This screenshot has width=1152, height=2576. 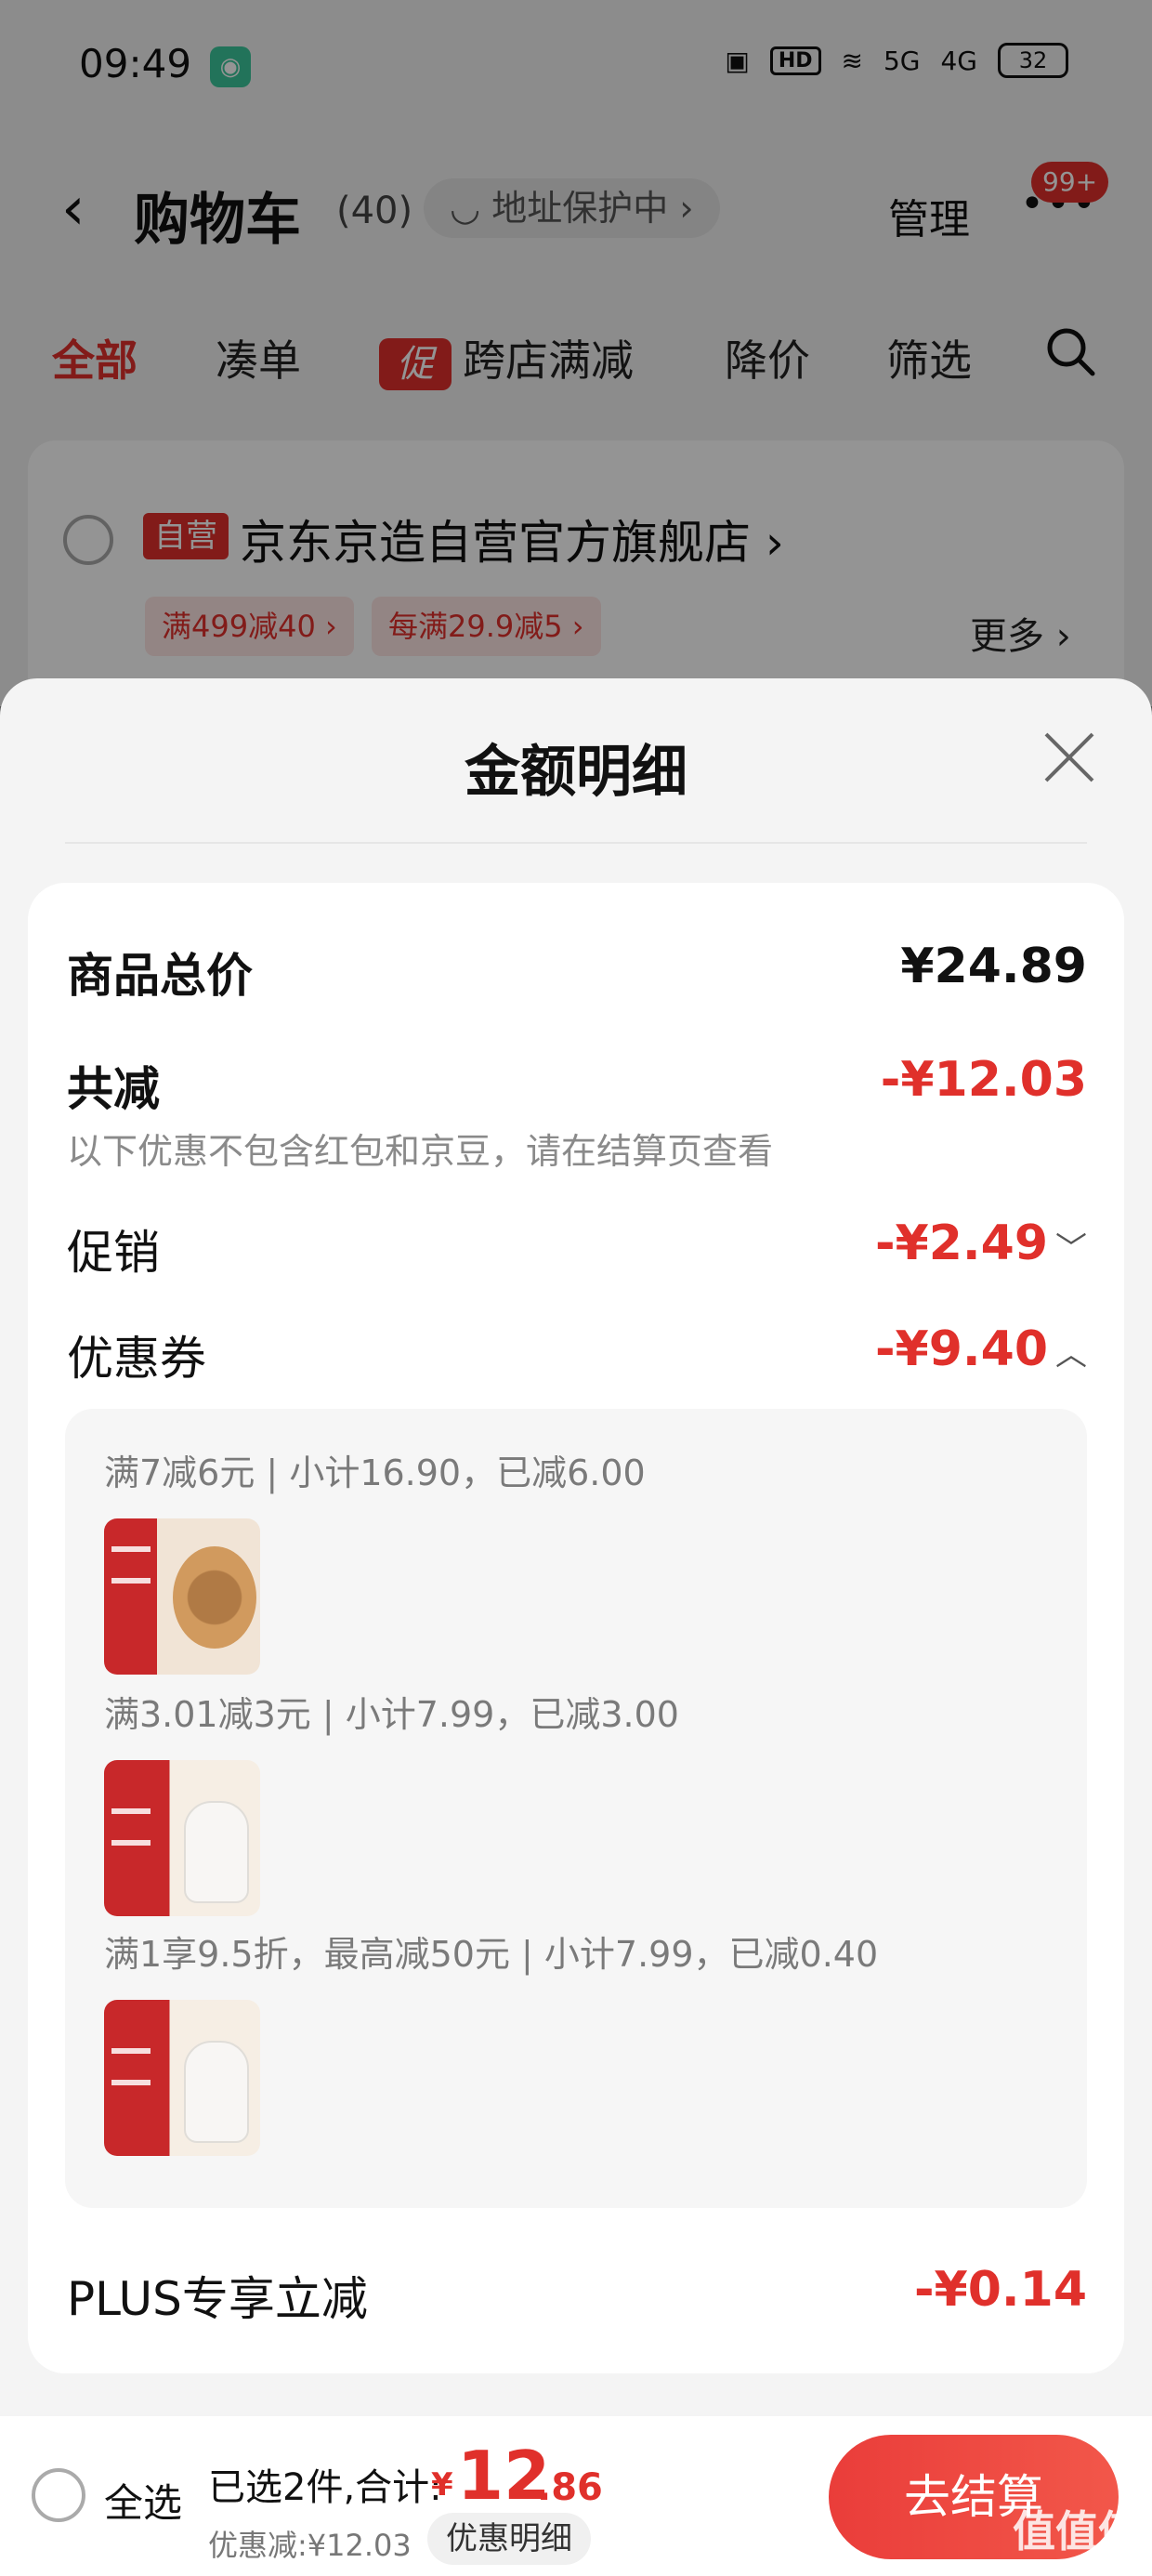 I want to click on promotion-label: 促销, so click(x=113, y=1253).